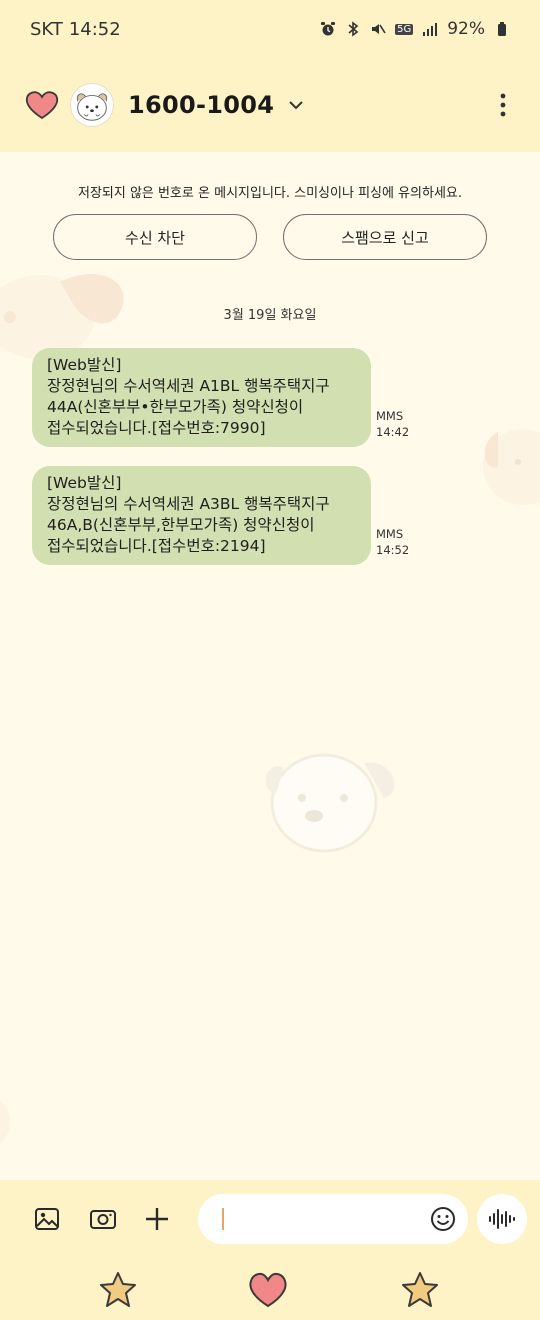 The height and width of the screenshot is (1320, 540). What do you see at coordinates (379, 29) in the screenshot?
I see `mute-icon` at bounding box center [379, 29].